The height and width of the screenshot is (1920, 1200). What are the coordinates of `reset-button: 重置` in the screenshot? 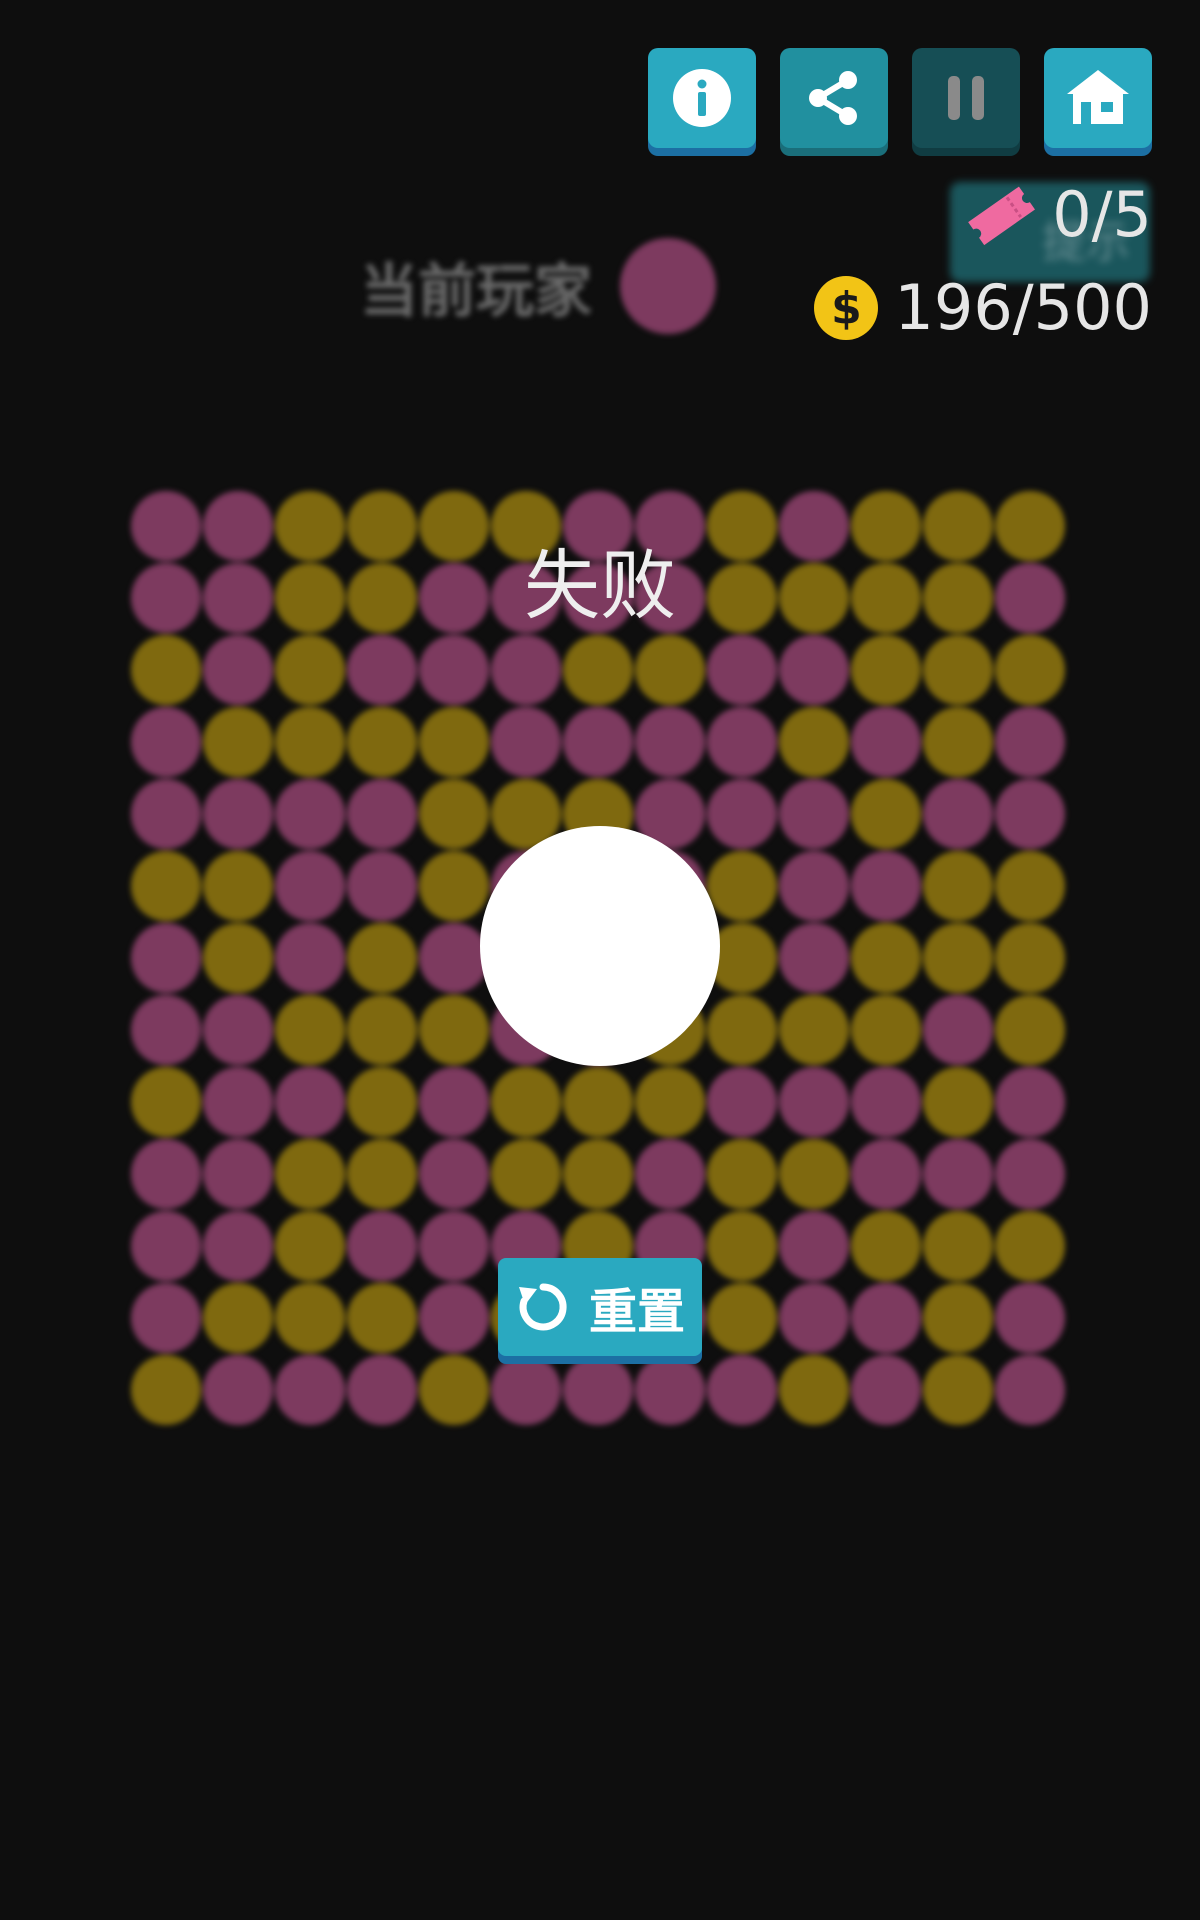 It's located at (600, 1307).